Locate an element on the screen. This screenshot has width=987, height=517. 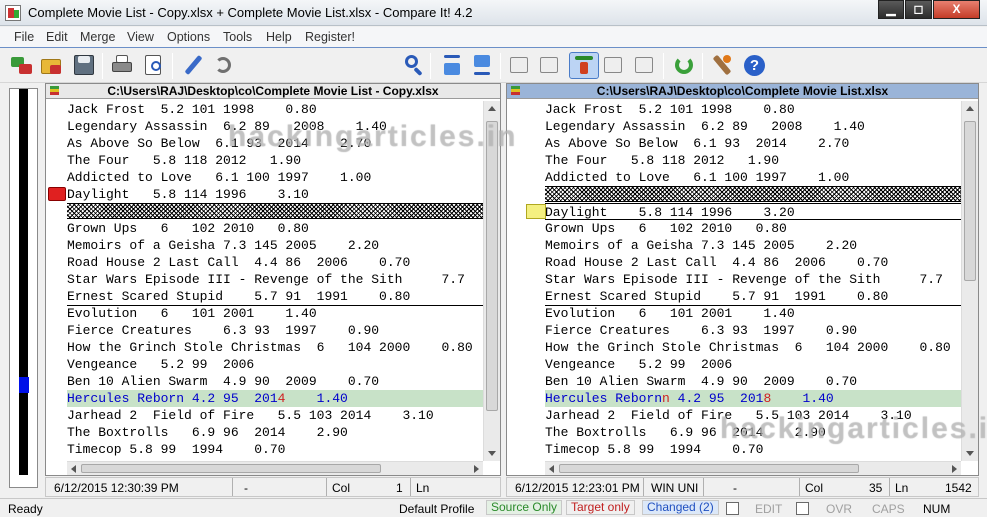
menu-tools: Tools is located at coordinates (237, 37).